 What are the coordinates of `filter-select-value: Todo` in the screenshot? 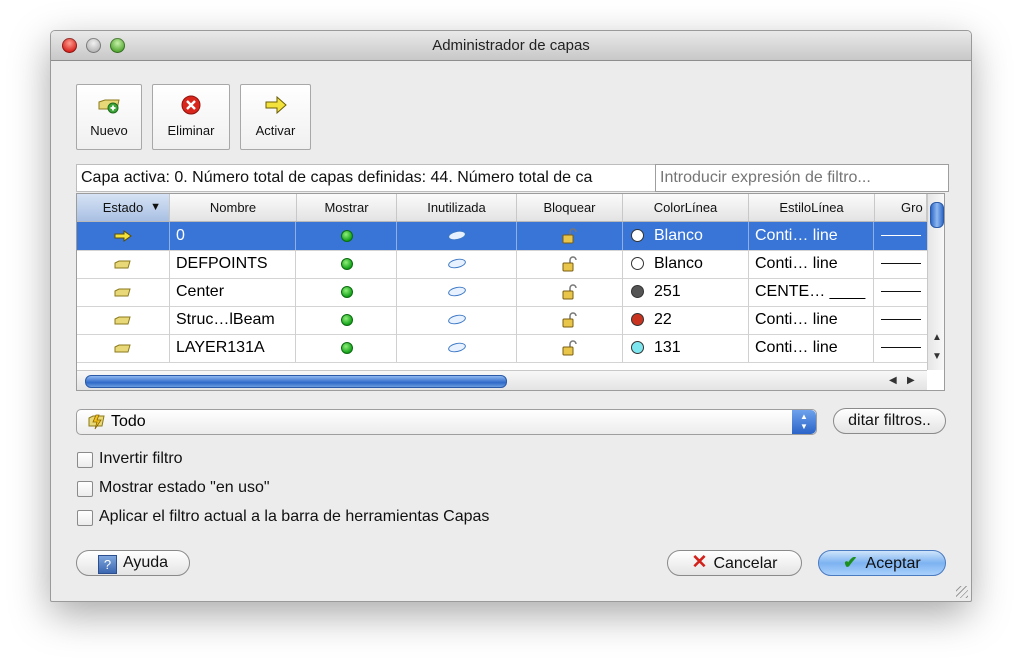 It's located at (128, 421).